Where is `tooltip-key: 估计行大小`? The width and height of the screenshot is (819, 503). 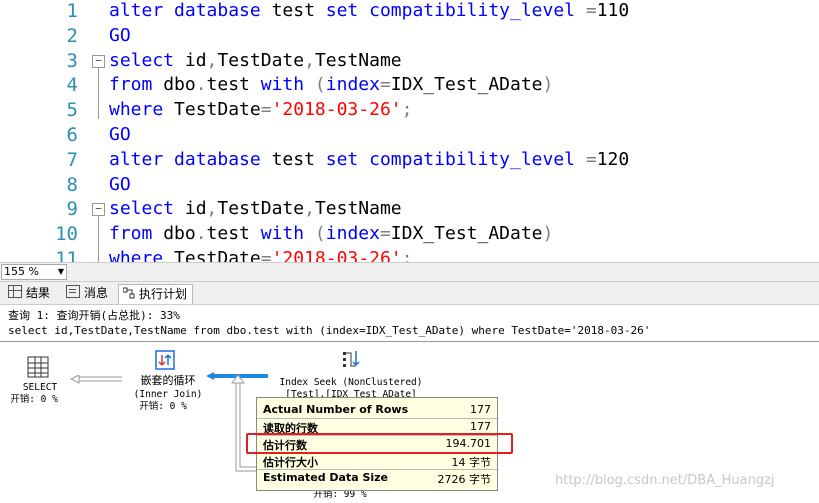
tooltip-key: 估计行大小 is located at coordinates (290, 462).